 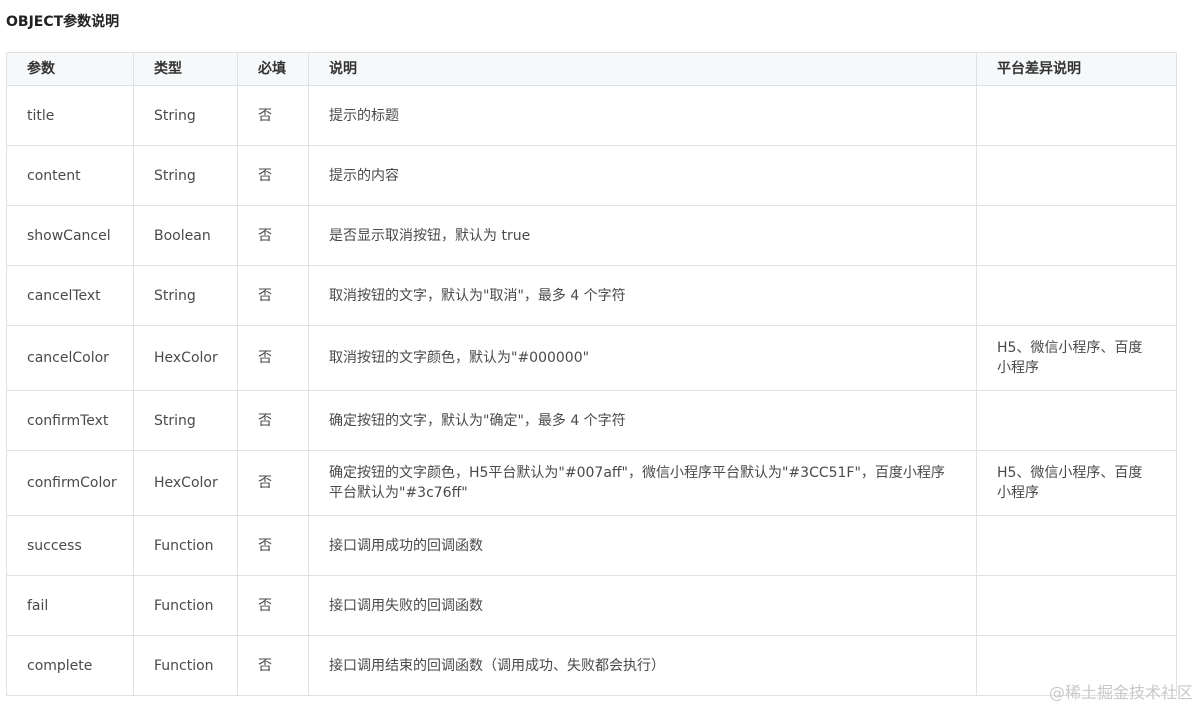 What do you see at coordinates (70, 115) in the screenshot?
I see `cell-param: title` at bounding box center [70, 115].